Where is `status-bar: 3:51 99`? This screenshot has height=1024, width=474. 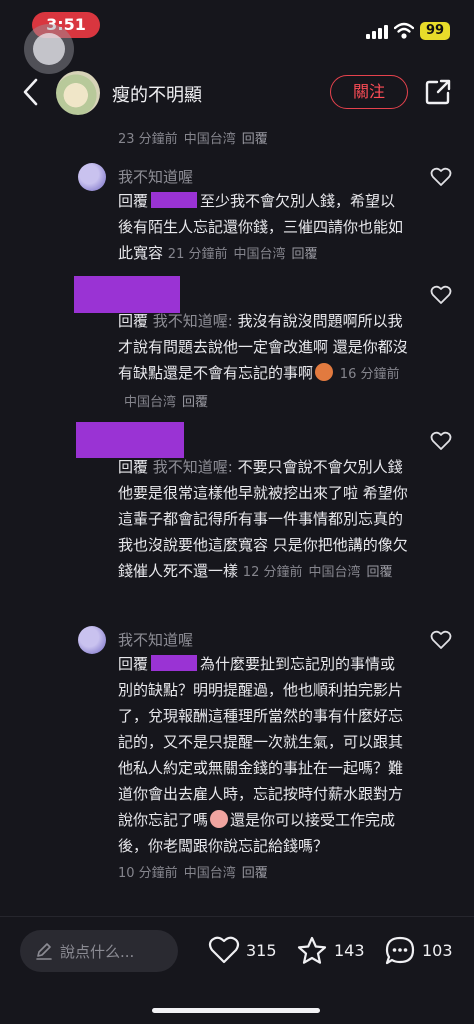 status-bar: 3:51 99 is located at coordinates (237, 37).